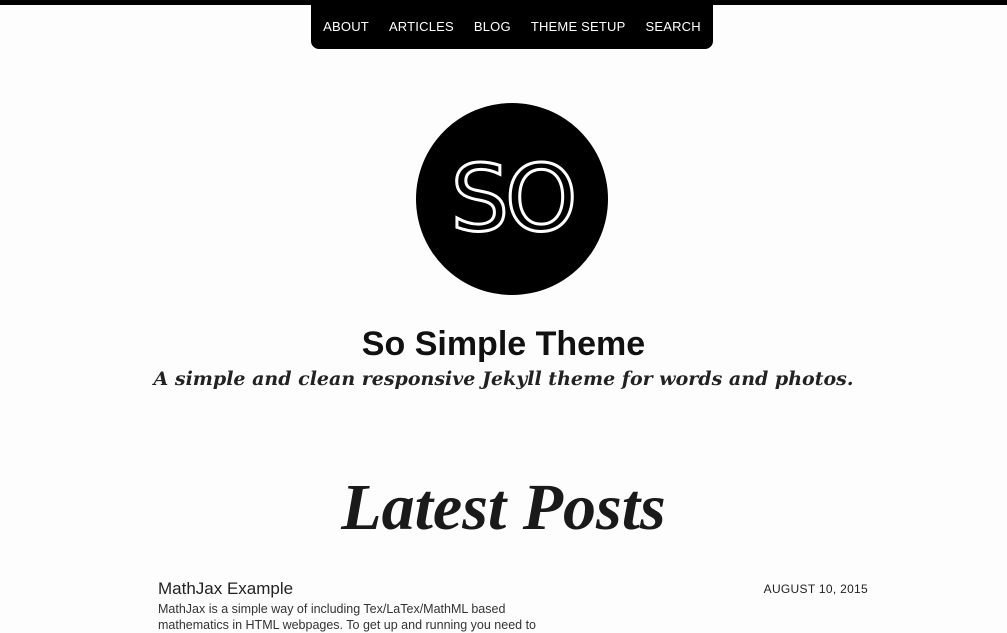 The width and height of the screenshot is (1007, 633). What do you see at coordinates (421, 26) in the screenshot?
I see `nav-link-articles: ARTICLES` at bounding box center [421, 26].